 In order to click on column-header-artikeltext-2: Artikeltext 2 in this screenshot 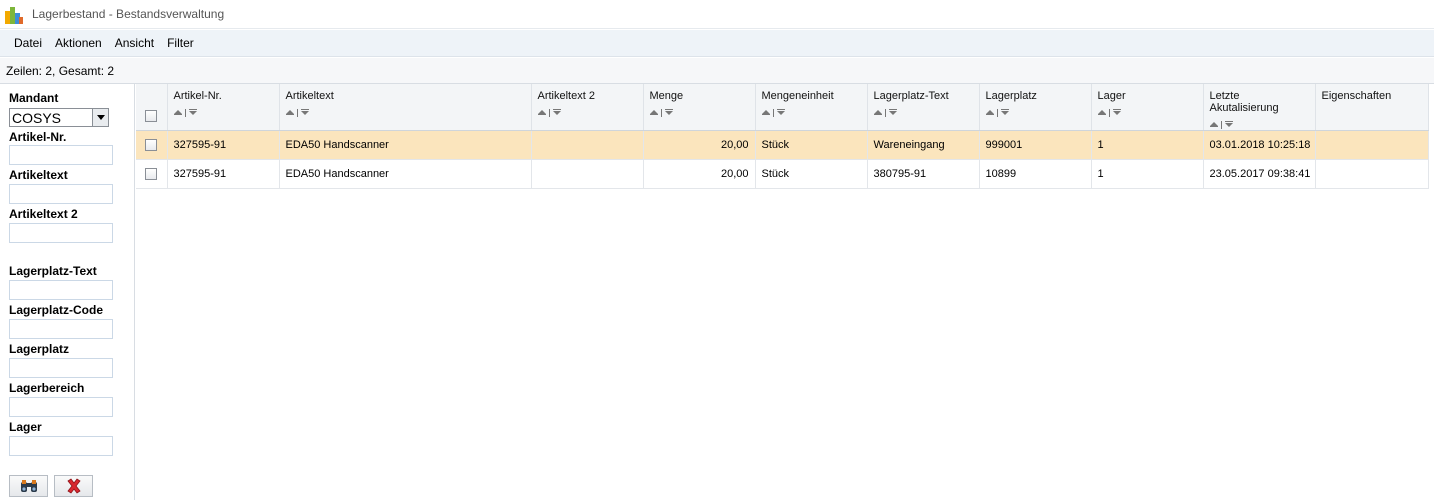, I will do `click(587, 107)`.